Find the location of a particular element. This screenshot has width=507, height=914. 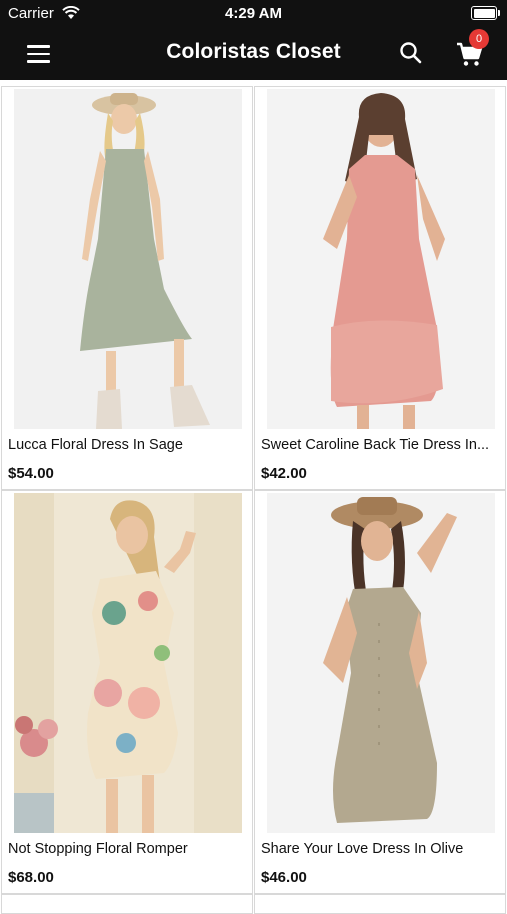

product-name: Not Stopping Floral Romper is located at coordinates (127, 849).